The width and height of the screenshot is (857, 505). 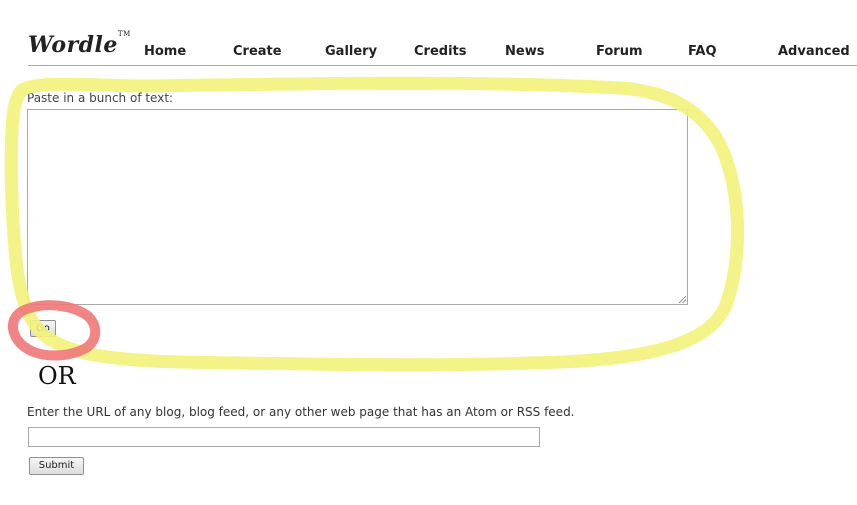 What do you see at coordinates (43, 328) in the screenshot?
I see `go-button: Go` at bounding box center [43, 328].